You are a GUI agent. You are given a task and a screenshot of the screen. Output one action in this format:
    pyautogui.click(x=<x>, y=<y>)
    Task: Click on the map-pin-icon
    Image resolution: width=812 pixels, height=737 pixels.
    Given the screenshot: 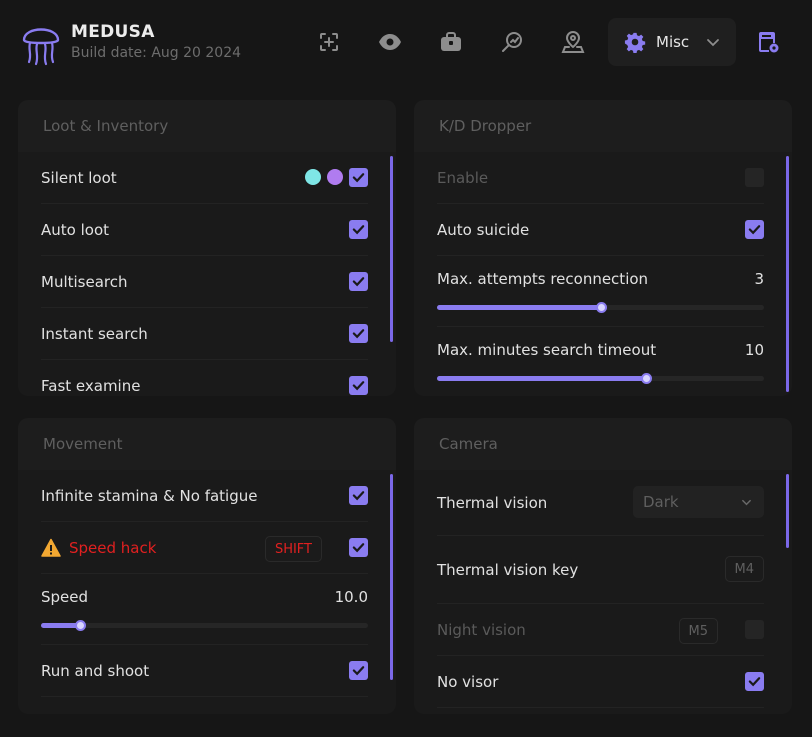 What is the action you would take?
    pyautogui.click(x=573, y=42)
    